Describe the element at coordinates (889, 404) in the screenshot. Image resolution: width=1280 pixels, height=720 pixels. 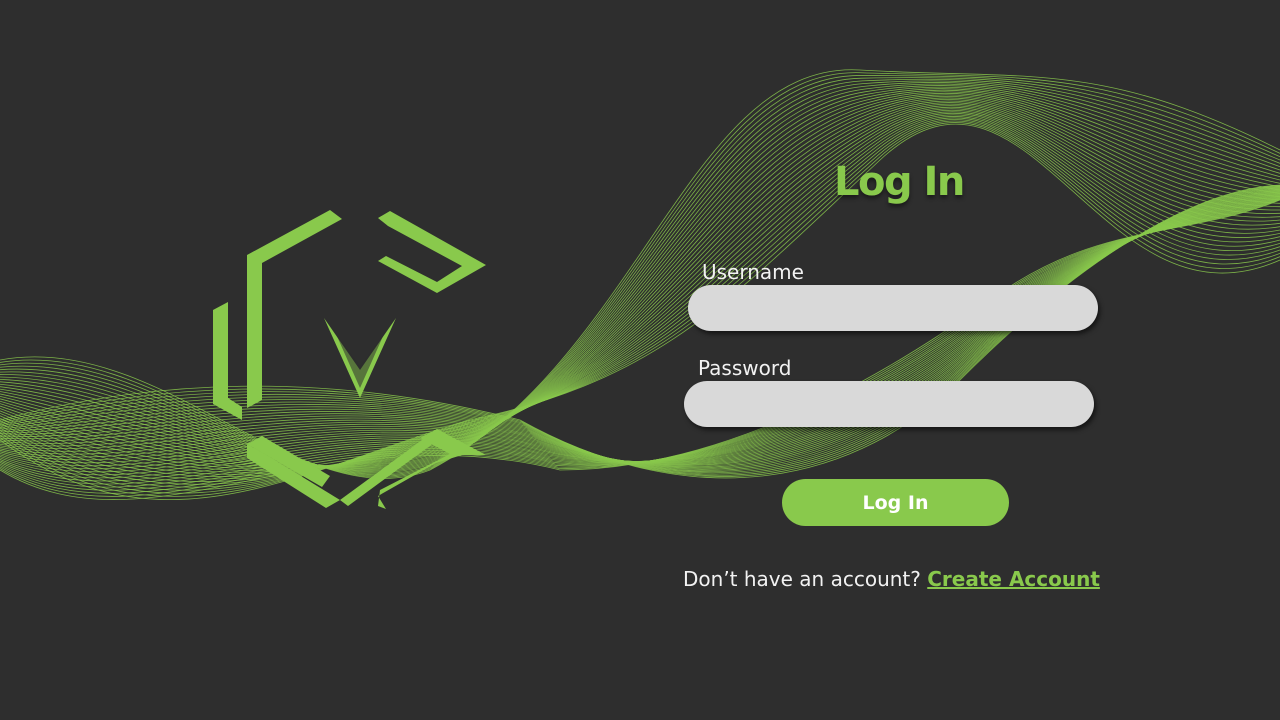
I see `password-field` at that location.